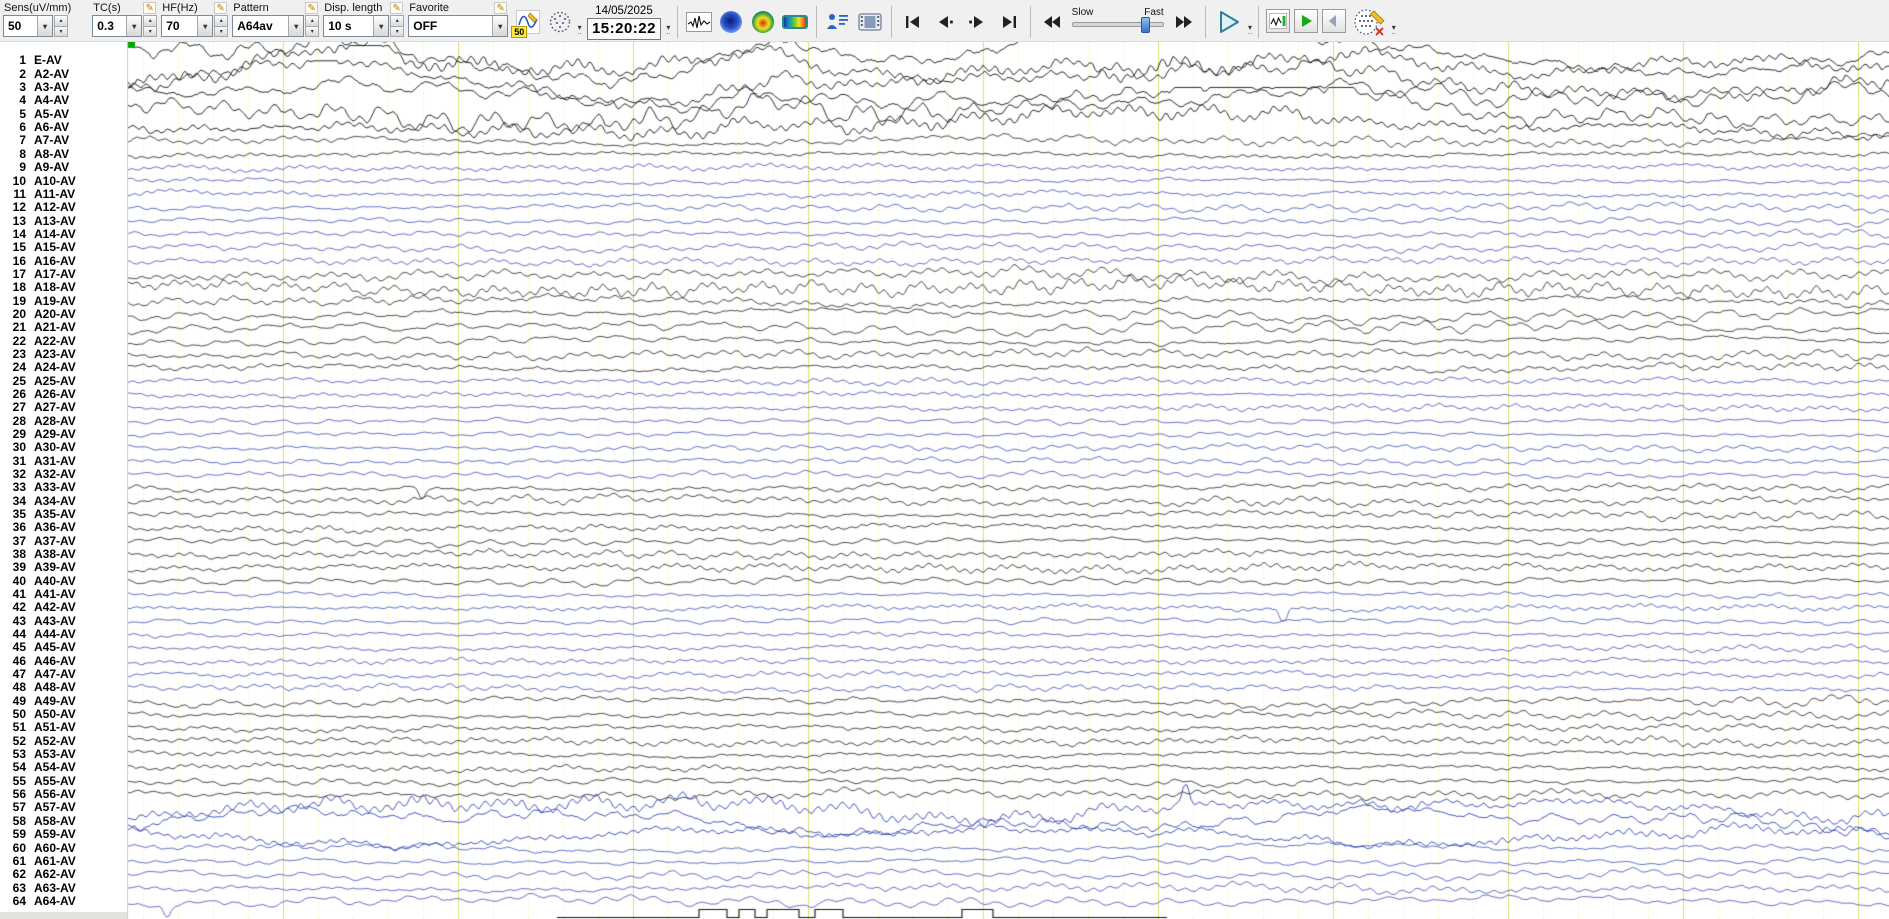 This screenshot has height=919, width=1889. Describe the element at coordinates (1052, 22) in the screenshot. I see `rewind-button` at that location.